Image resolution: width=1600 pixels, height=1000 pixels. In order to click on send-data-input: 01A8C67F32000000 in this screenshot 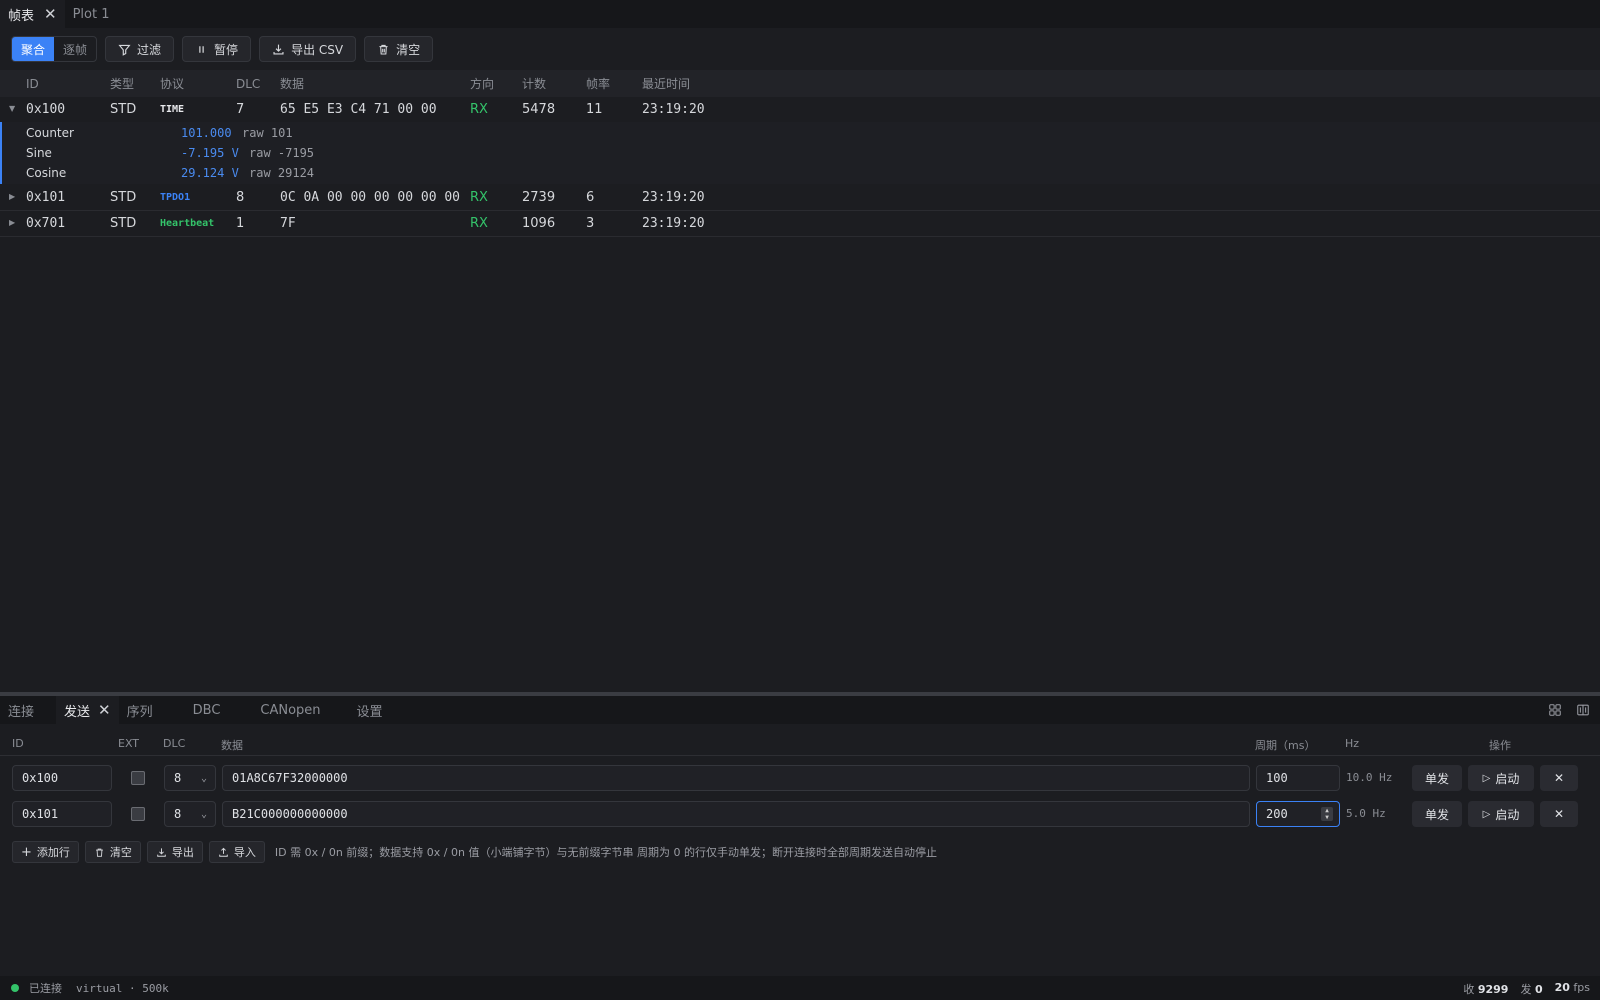, I will do `click(736, 778)`.